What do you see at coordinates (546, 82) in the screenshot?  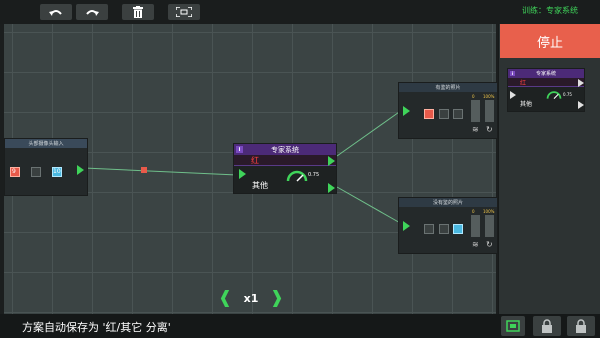 I see `expert-side-rule-red: 红` at bounding box center [546, 82].